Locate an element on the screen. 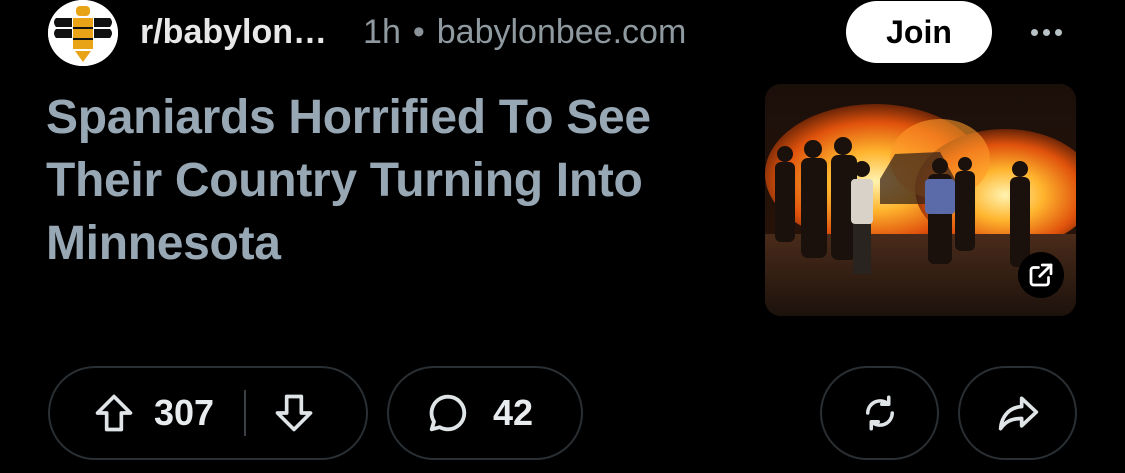 This screenshot has width=1125, height=473. more-options-button is located at coordinates (1046, 32).